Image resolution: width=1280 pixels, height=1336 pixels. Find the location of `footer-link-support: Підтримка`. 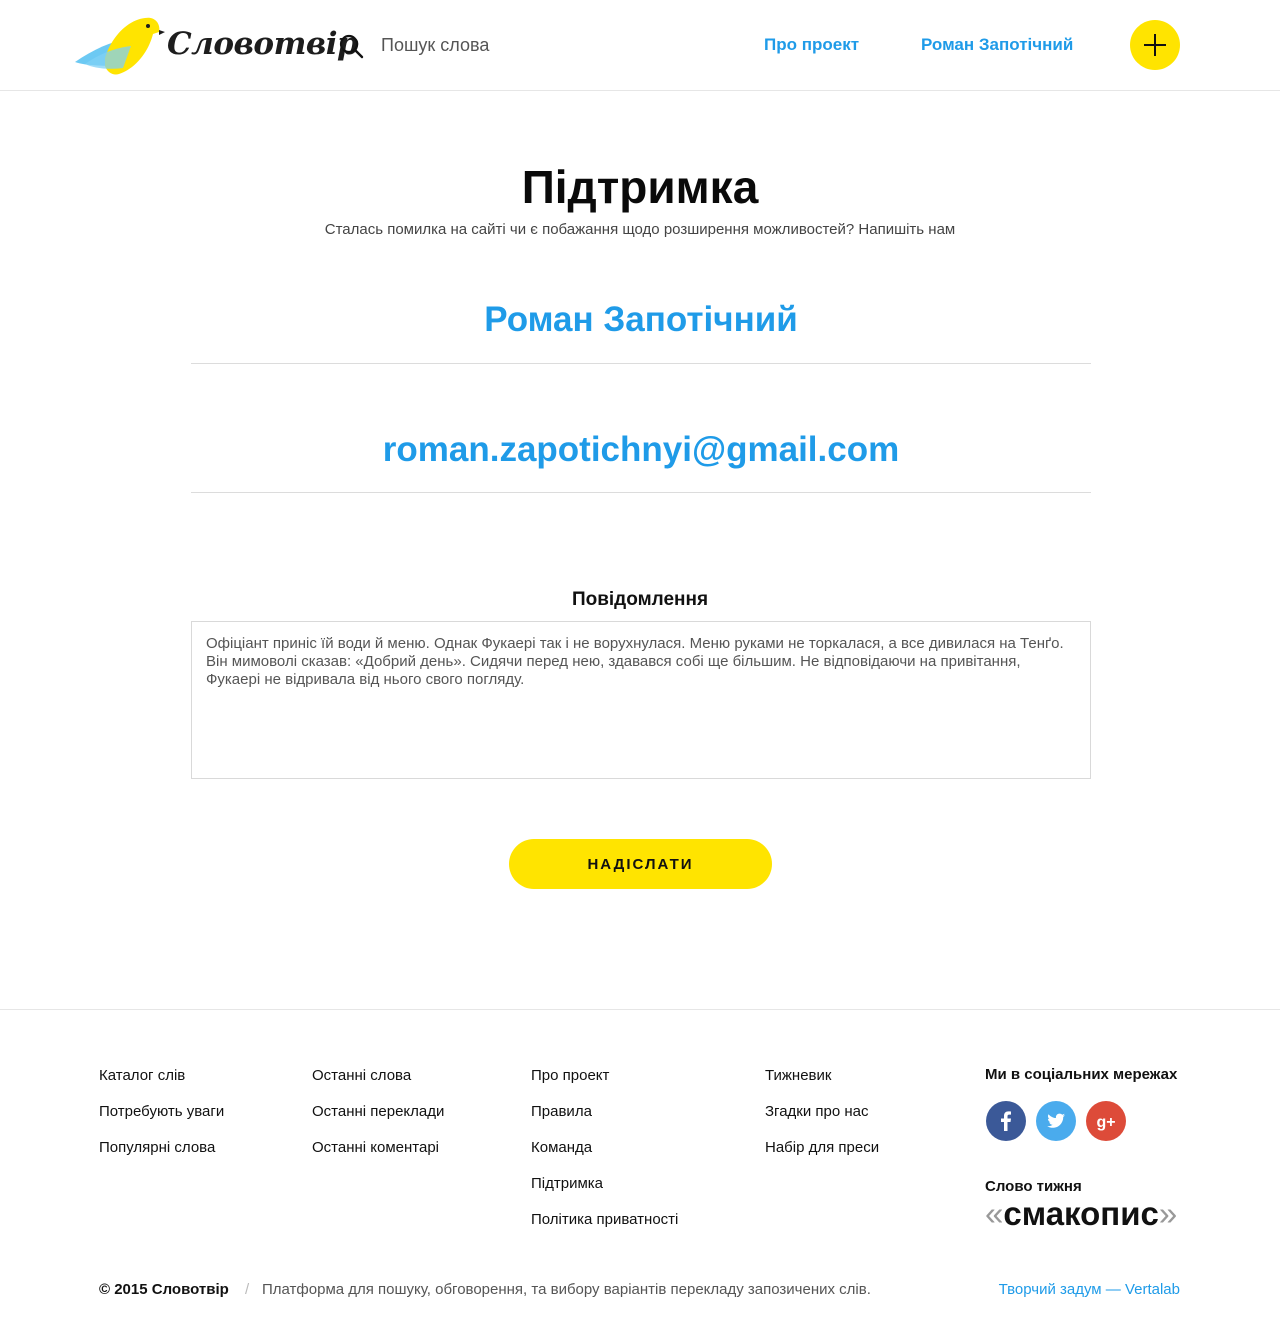

footer-link-support: Підтримка is located at coordinates (604, 1192).